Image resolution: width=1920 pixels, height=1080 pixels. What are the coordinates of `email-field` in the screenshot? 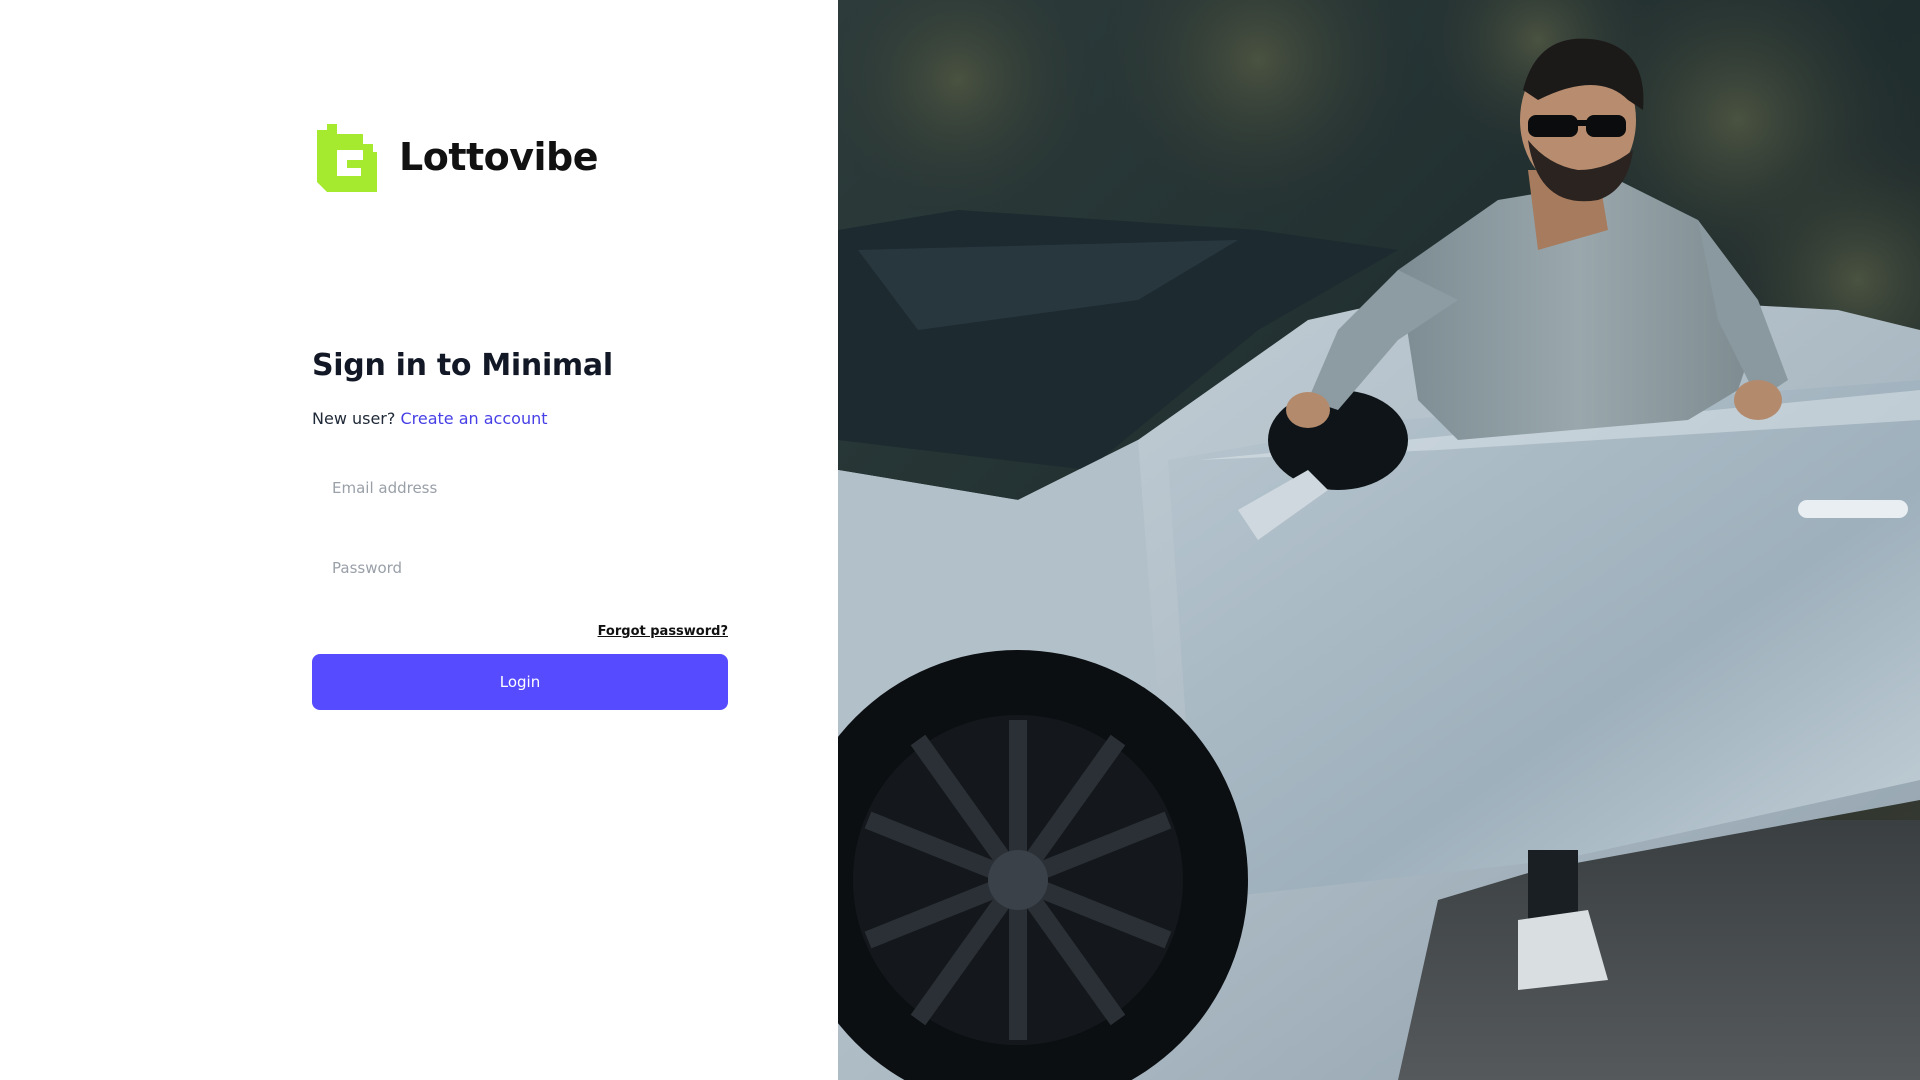 It's located at (520, 488).